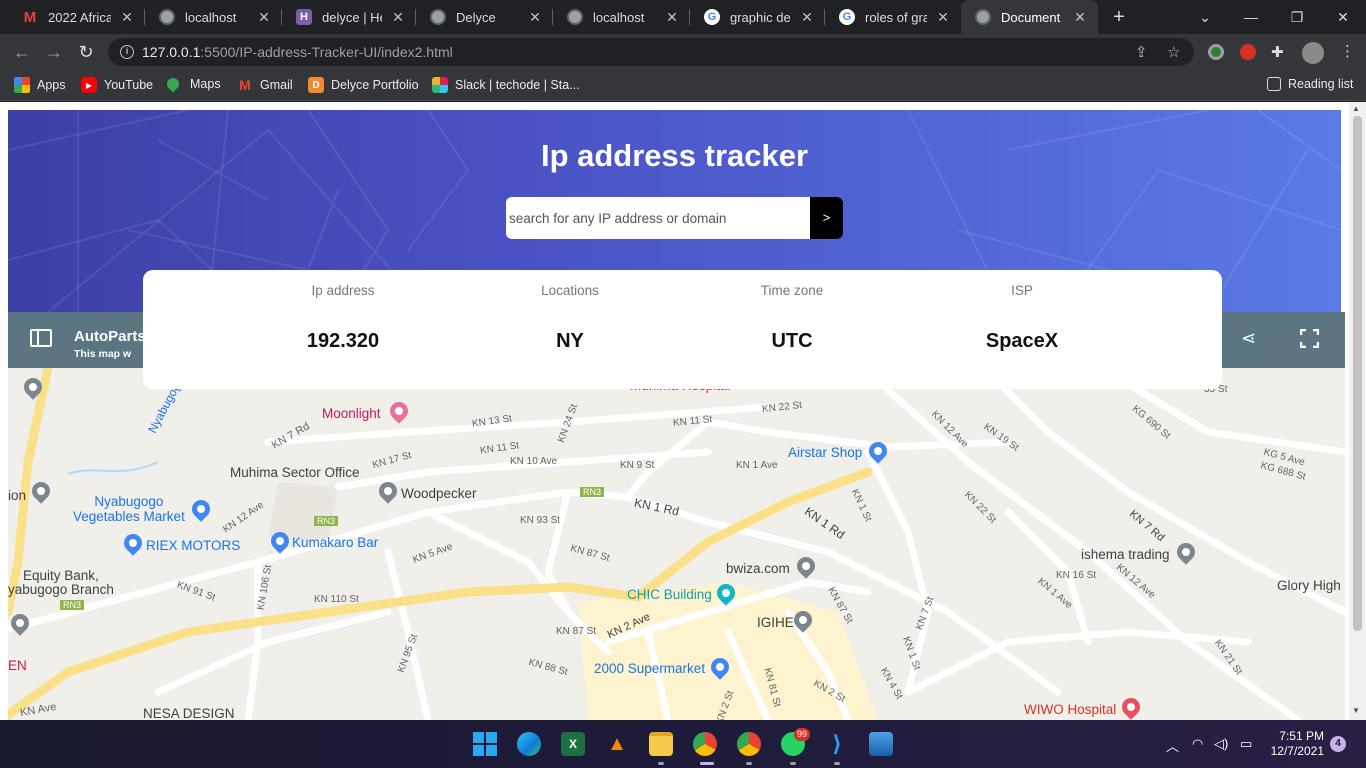 Image resolution: width=1366 pixels, height=768 pixels. What do you see at coordinates (1172, 745) in the screenshot?
I see `tray-chevron-icon: ︿` at bounding box center [1172, 745].